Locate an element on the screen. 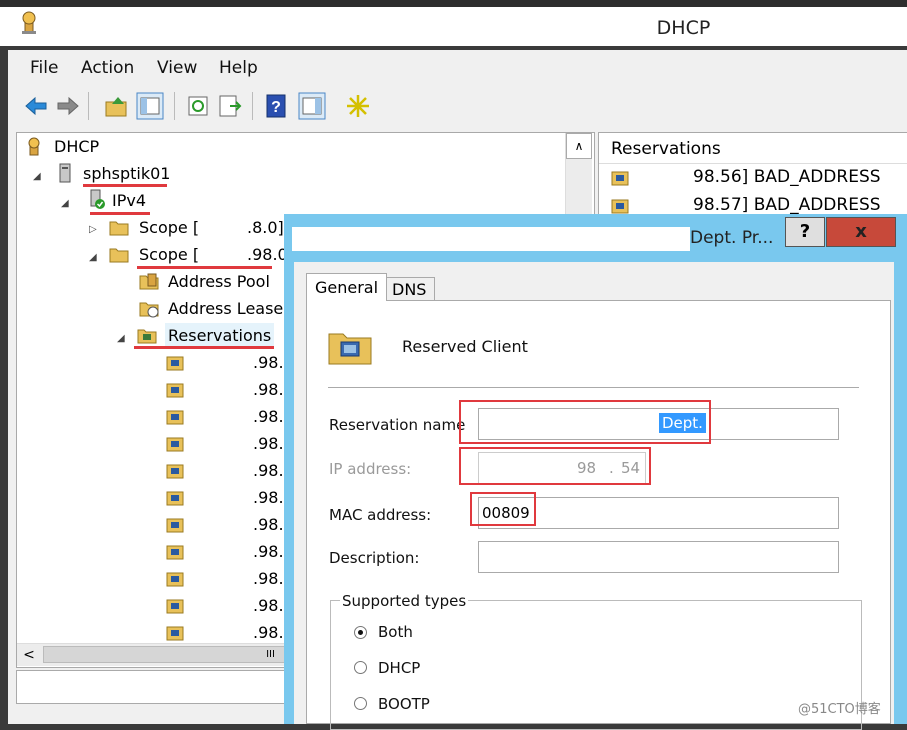 Image resolution: width=907 pixels, height=730 pixels. export-list-icon is located at coordinates (230, 106).